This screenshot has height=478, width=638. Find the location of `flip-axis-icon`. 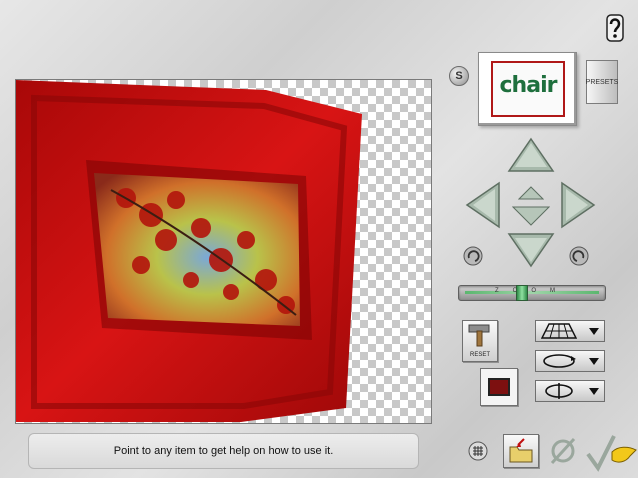

flip-axis-icon is located at coordinates (559, 391).